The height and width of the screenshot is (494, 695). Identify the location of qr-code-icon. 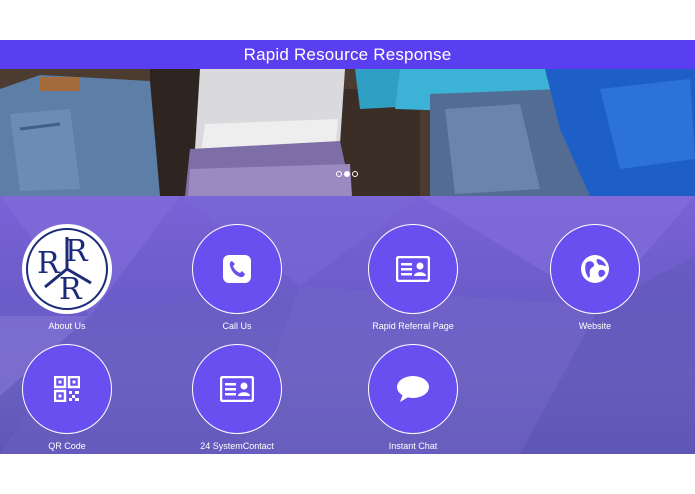
(67, 389).